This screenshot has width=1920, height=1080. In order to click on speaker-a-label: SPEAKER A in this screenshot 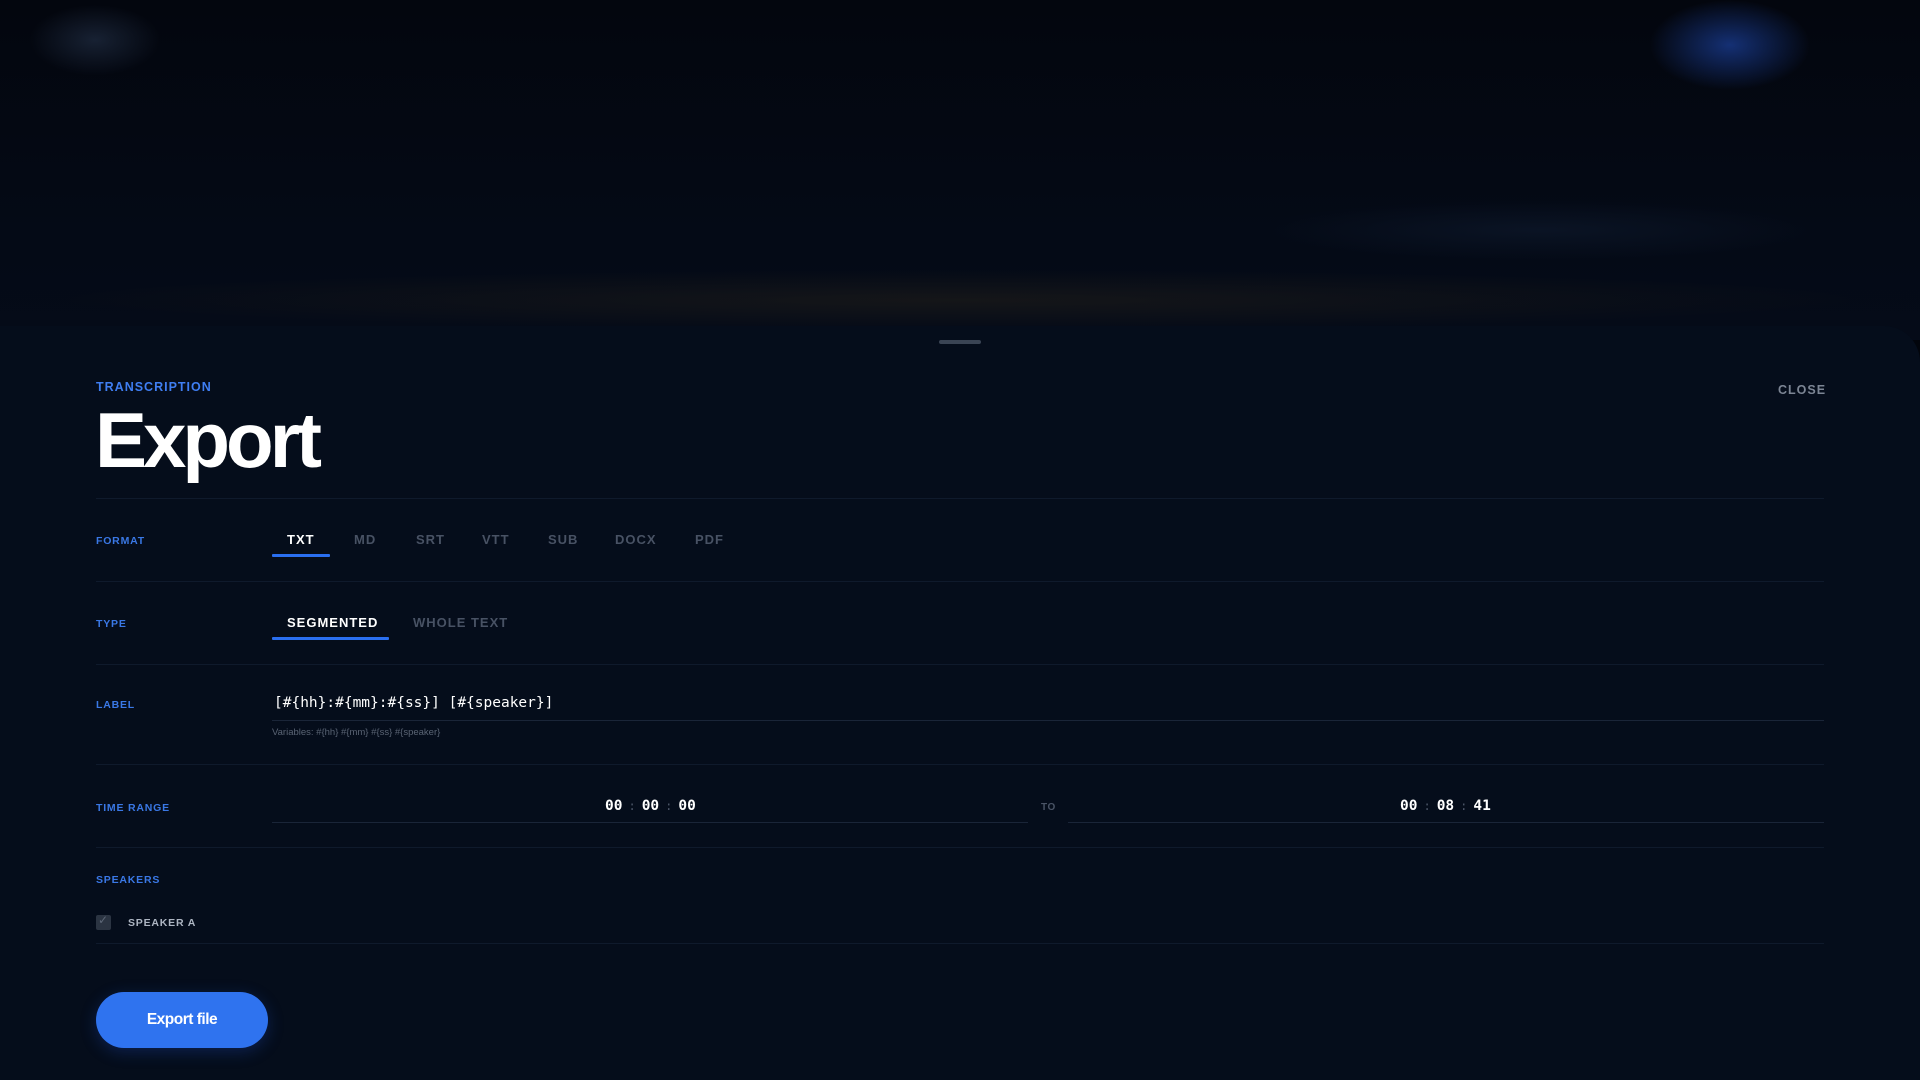, I will do `click(162, 923)`.